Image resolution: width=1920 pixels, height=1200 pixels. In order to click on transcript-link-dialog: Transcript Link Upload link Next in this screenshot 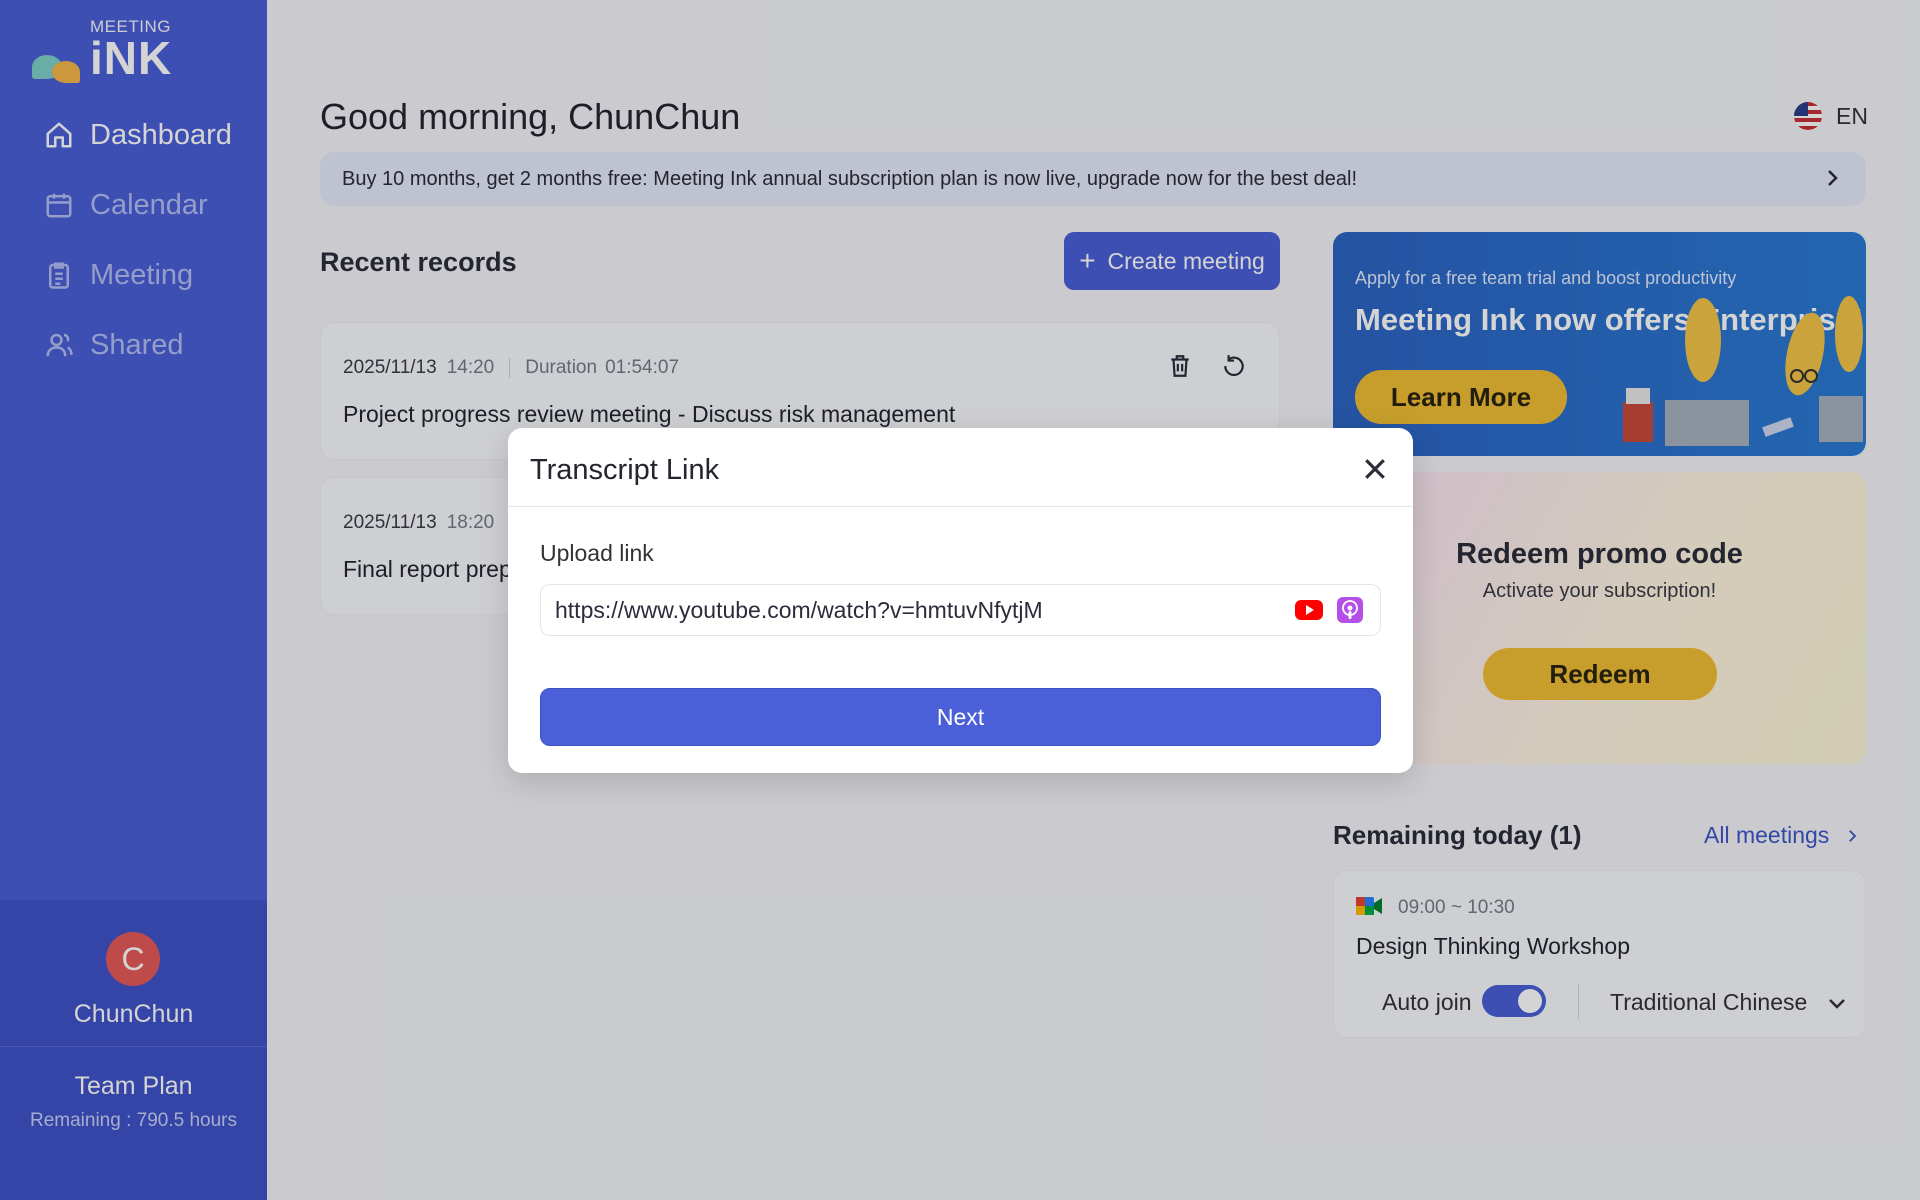, I will do `click(960, 600)`.